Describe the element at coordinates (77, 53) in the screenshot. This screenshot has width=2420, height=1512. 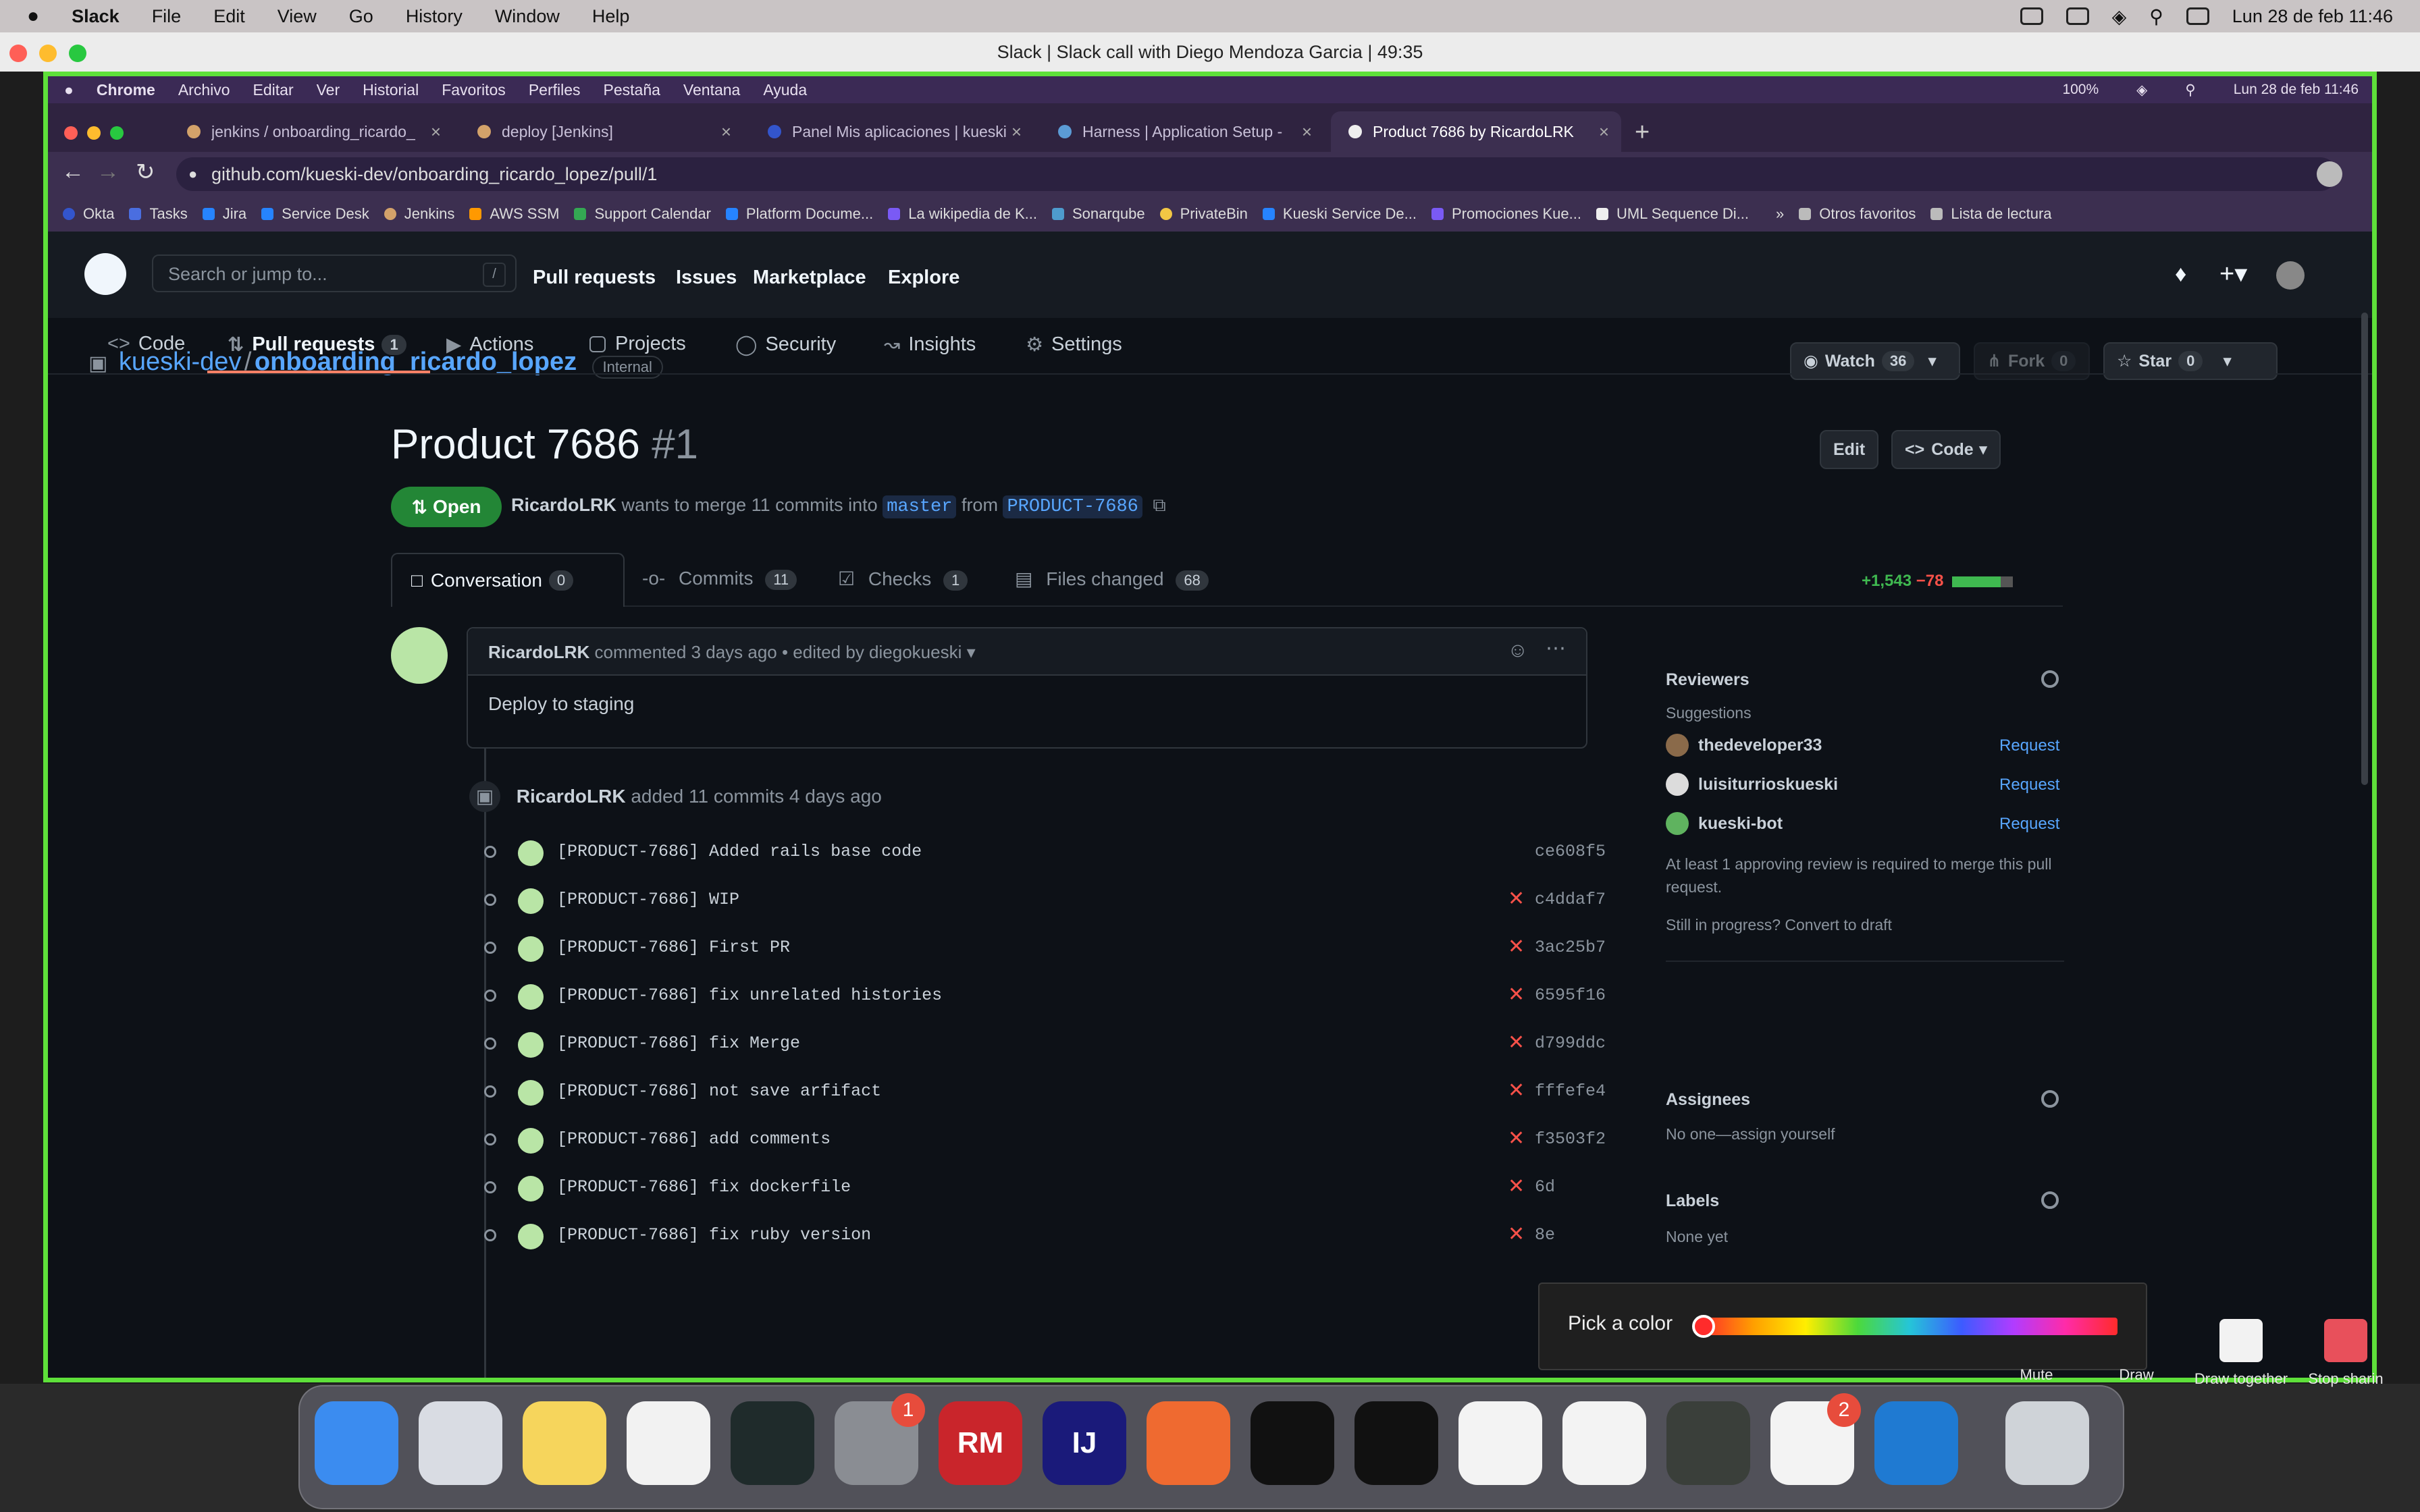
I see `zoom-window-button` at that location.